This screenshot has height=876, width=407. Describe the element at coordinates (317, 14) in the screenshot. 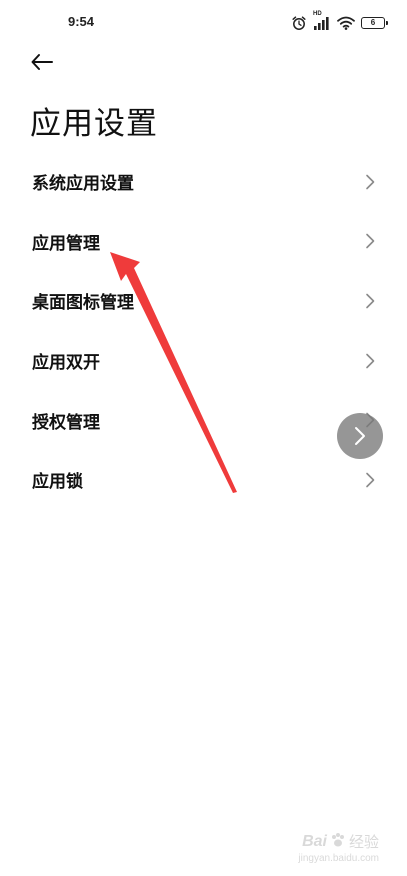

I see `hd-label: HD` at that location.